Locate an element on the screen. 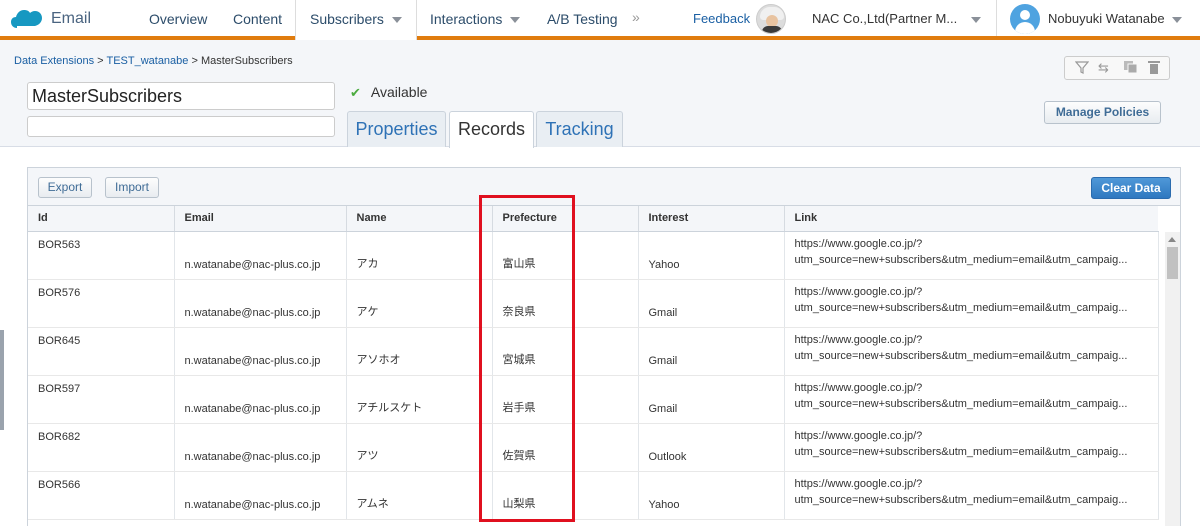  import-button: Import is located at coordinates (132, 187).